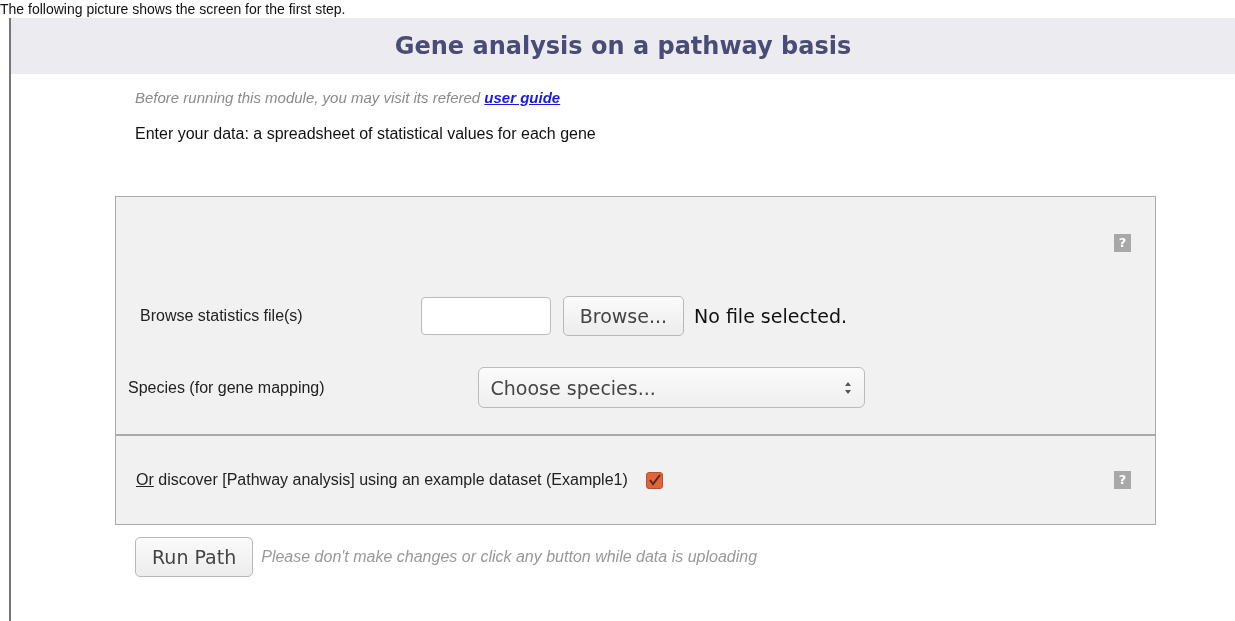 This screenshot has width=1235, height=621. Describe the element at coordinates (145, 479) in the screenshot. I see `or-link: Or` at that location.